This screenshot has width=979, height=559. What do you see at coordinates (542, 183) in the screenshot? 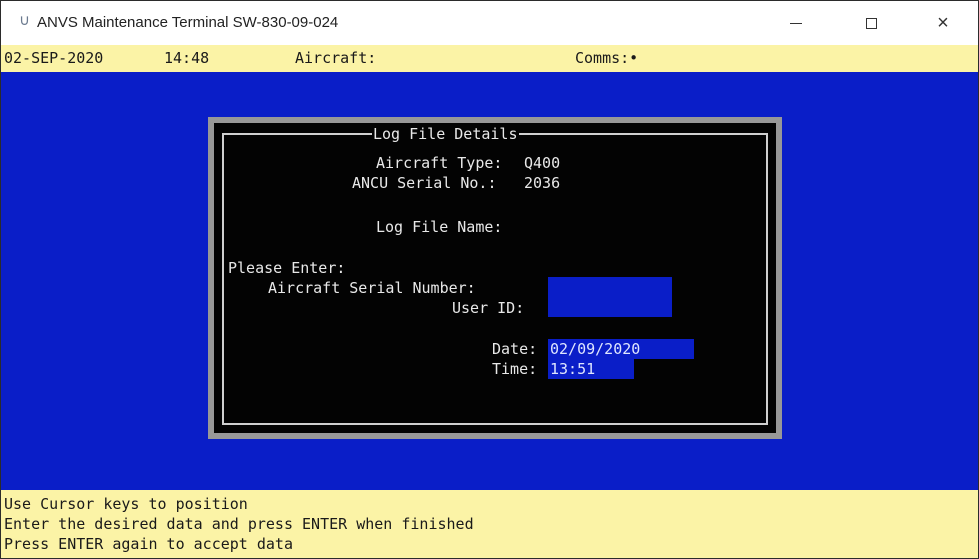
I see `ancu-serial-value: 2036` at bounding box center [542, 183].